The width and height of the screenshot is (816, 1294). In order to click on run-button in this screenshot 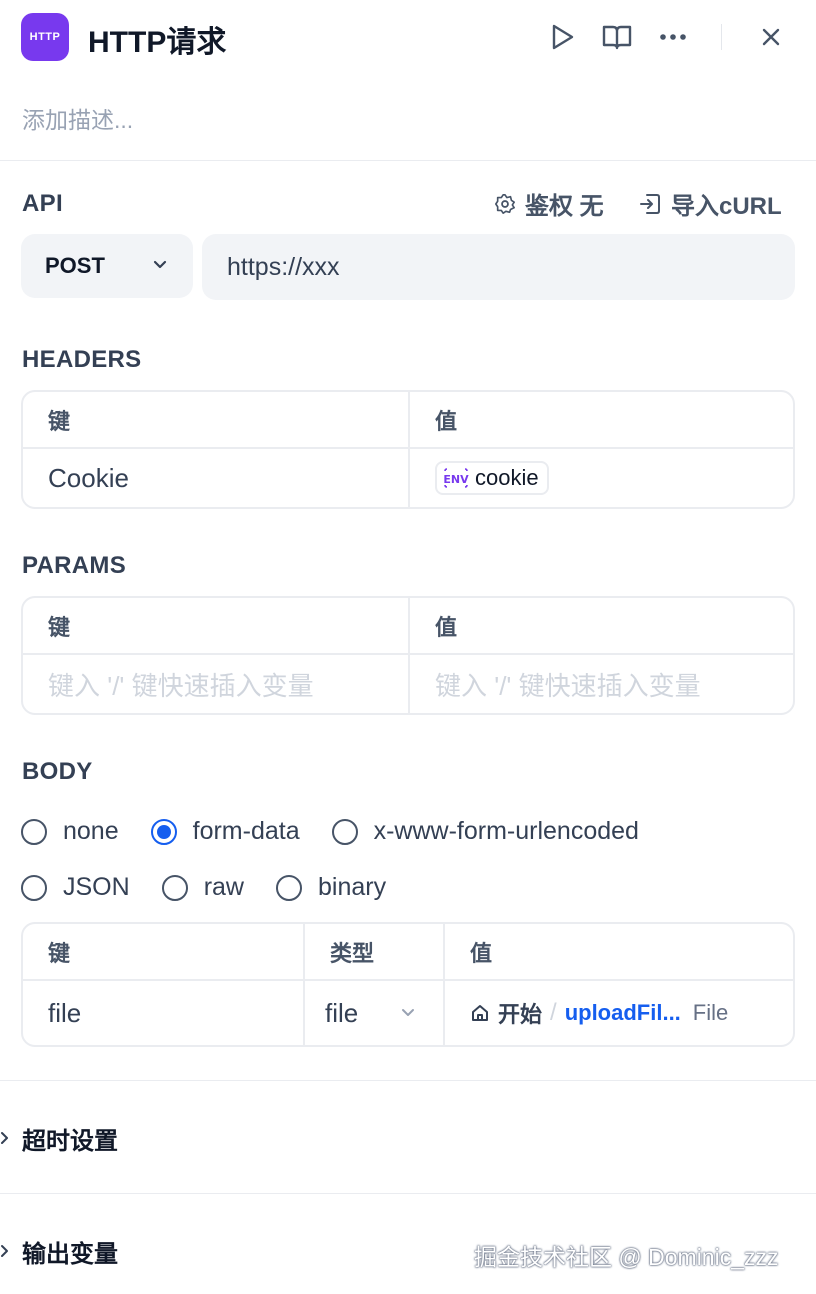, I will do `click(563, 37)`.